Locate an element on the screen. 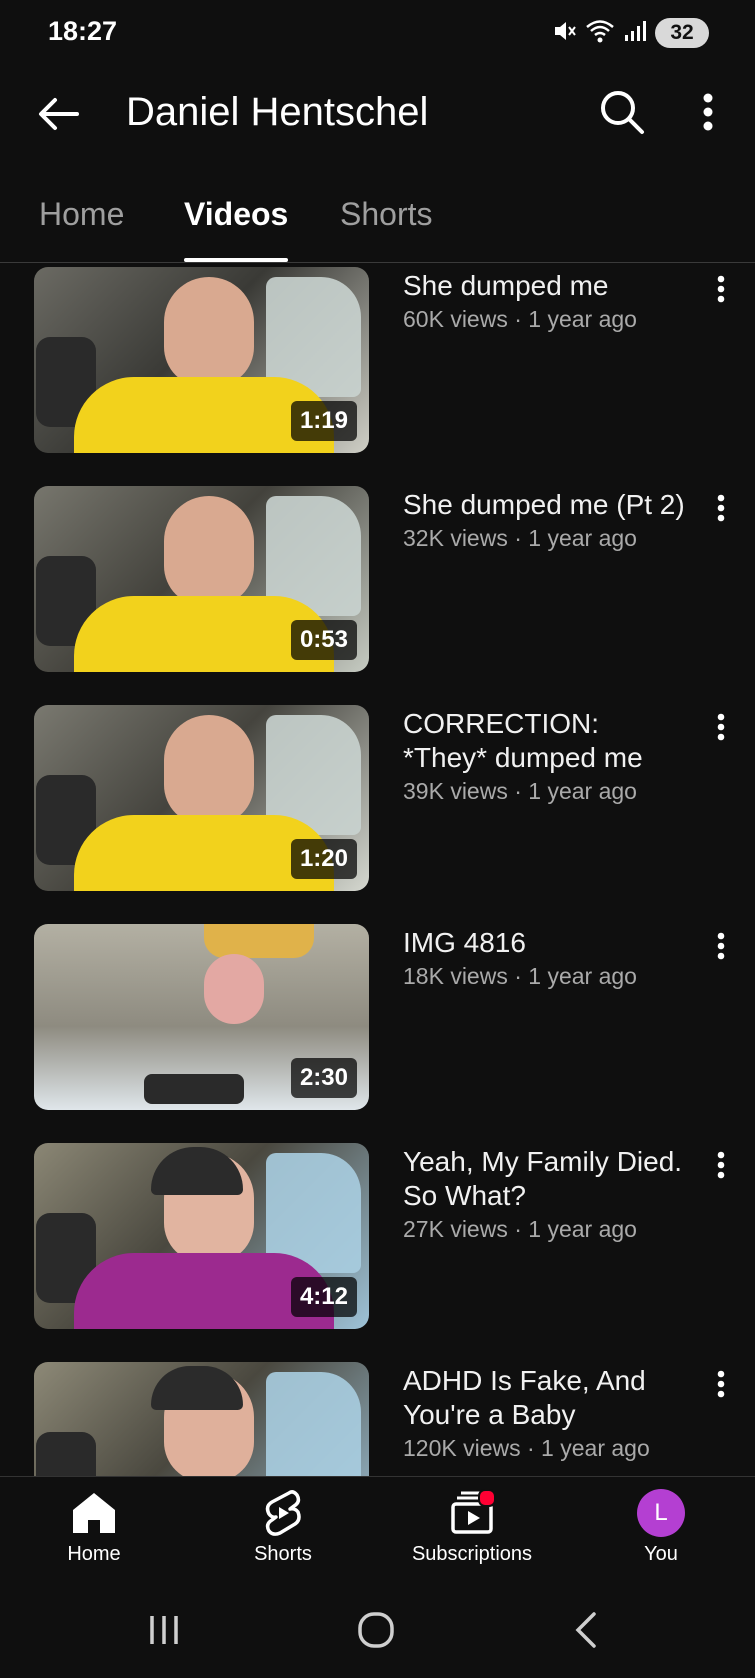 This screenshot has height=1678, width=755. nav-label: Shorts is located at coordinates (283, 1554).